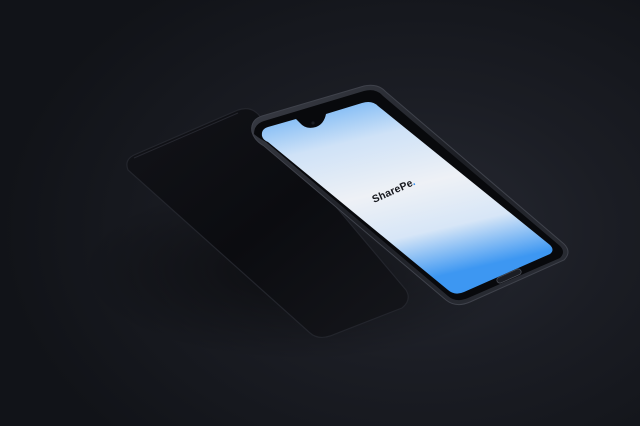 The image size is (640, 426). I want to click on front-camera-icon, so click(313, 123).